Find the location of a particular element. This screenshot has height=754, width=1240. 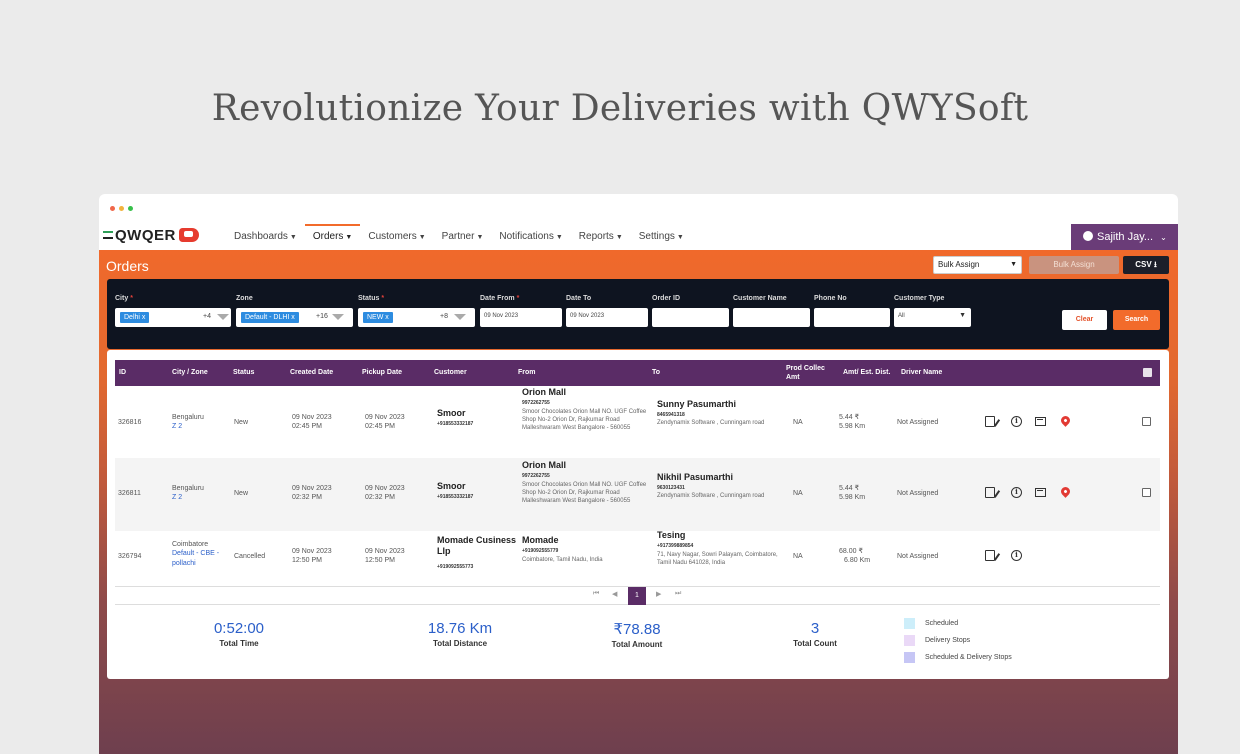

nav-item-customers: Customers ▼ is located at coordinates (396, 237).